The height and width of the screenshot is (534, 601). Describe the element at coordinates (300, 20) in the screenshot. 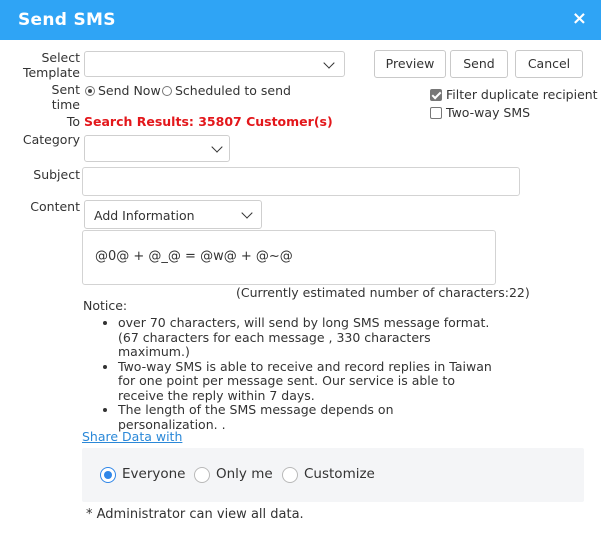

I see `dialog-titlebar: Send SMS ×` at that location.